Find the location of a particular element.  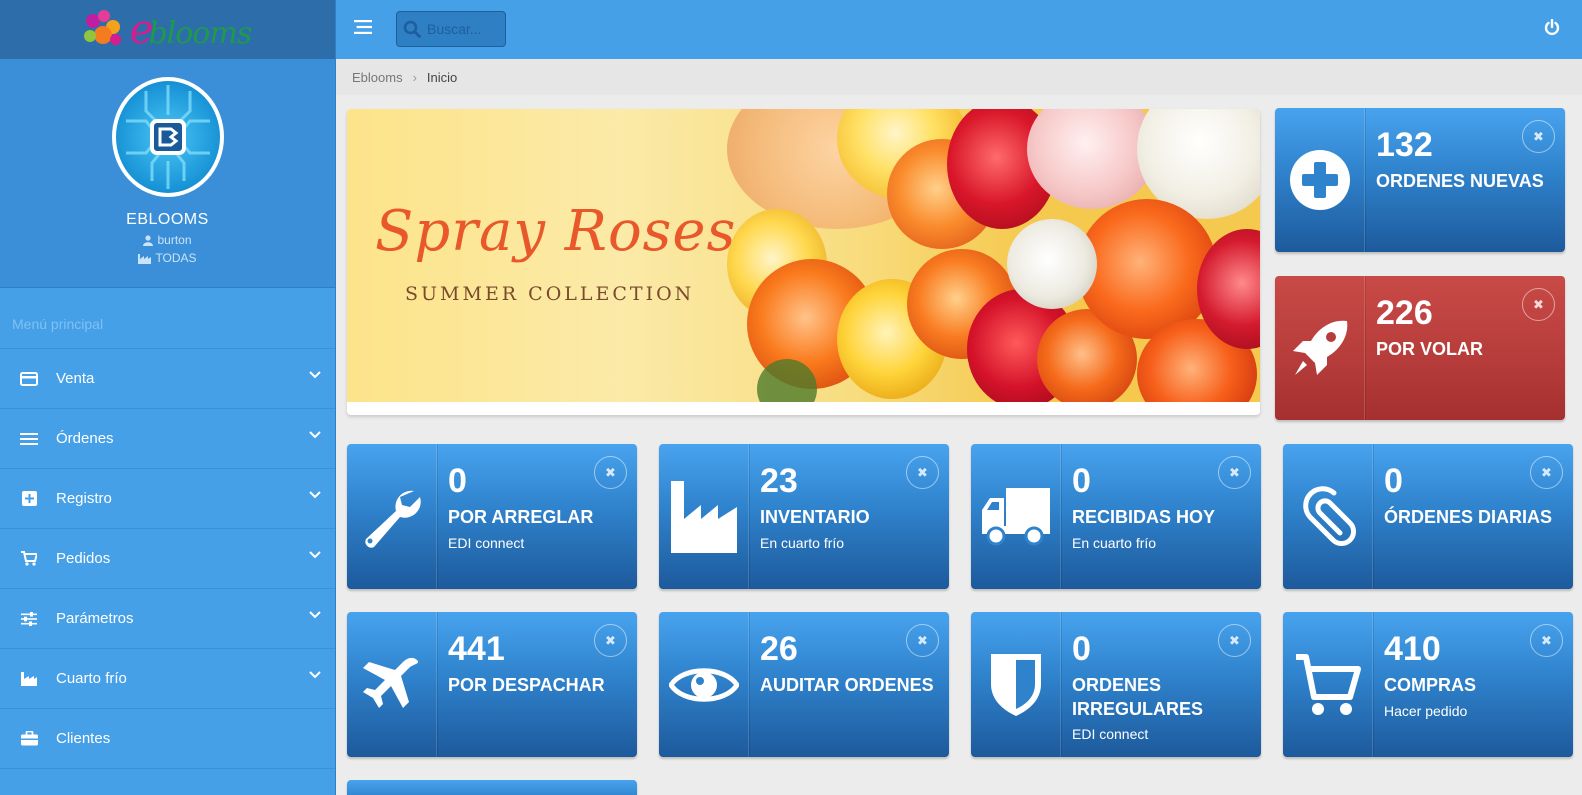

user-info: burton is located at coordinates (167, 240).